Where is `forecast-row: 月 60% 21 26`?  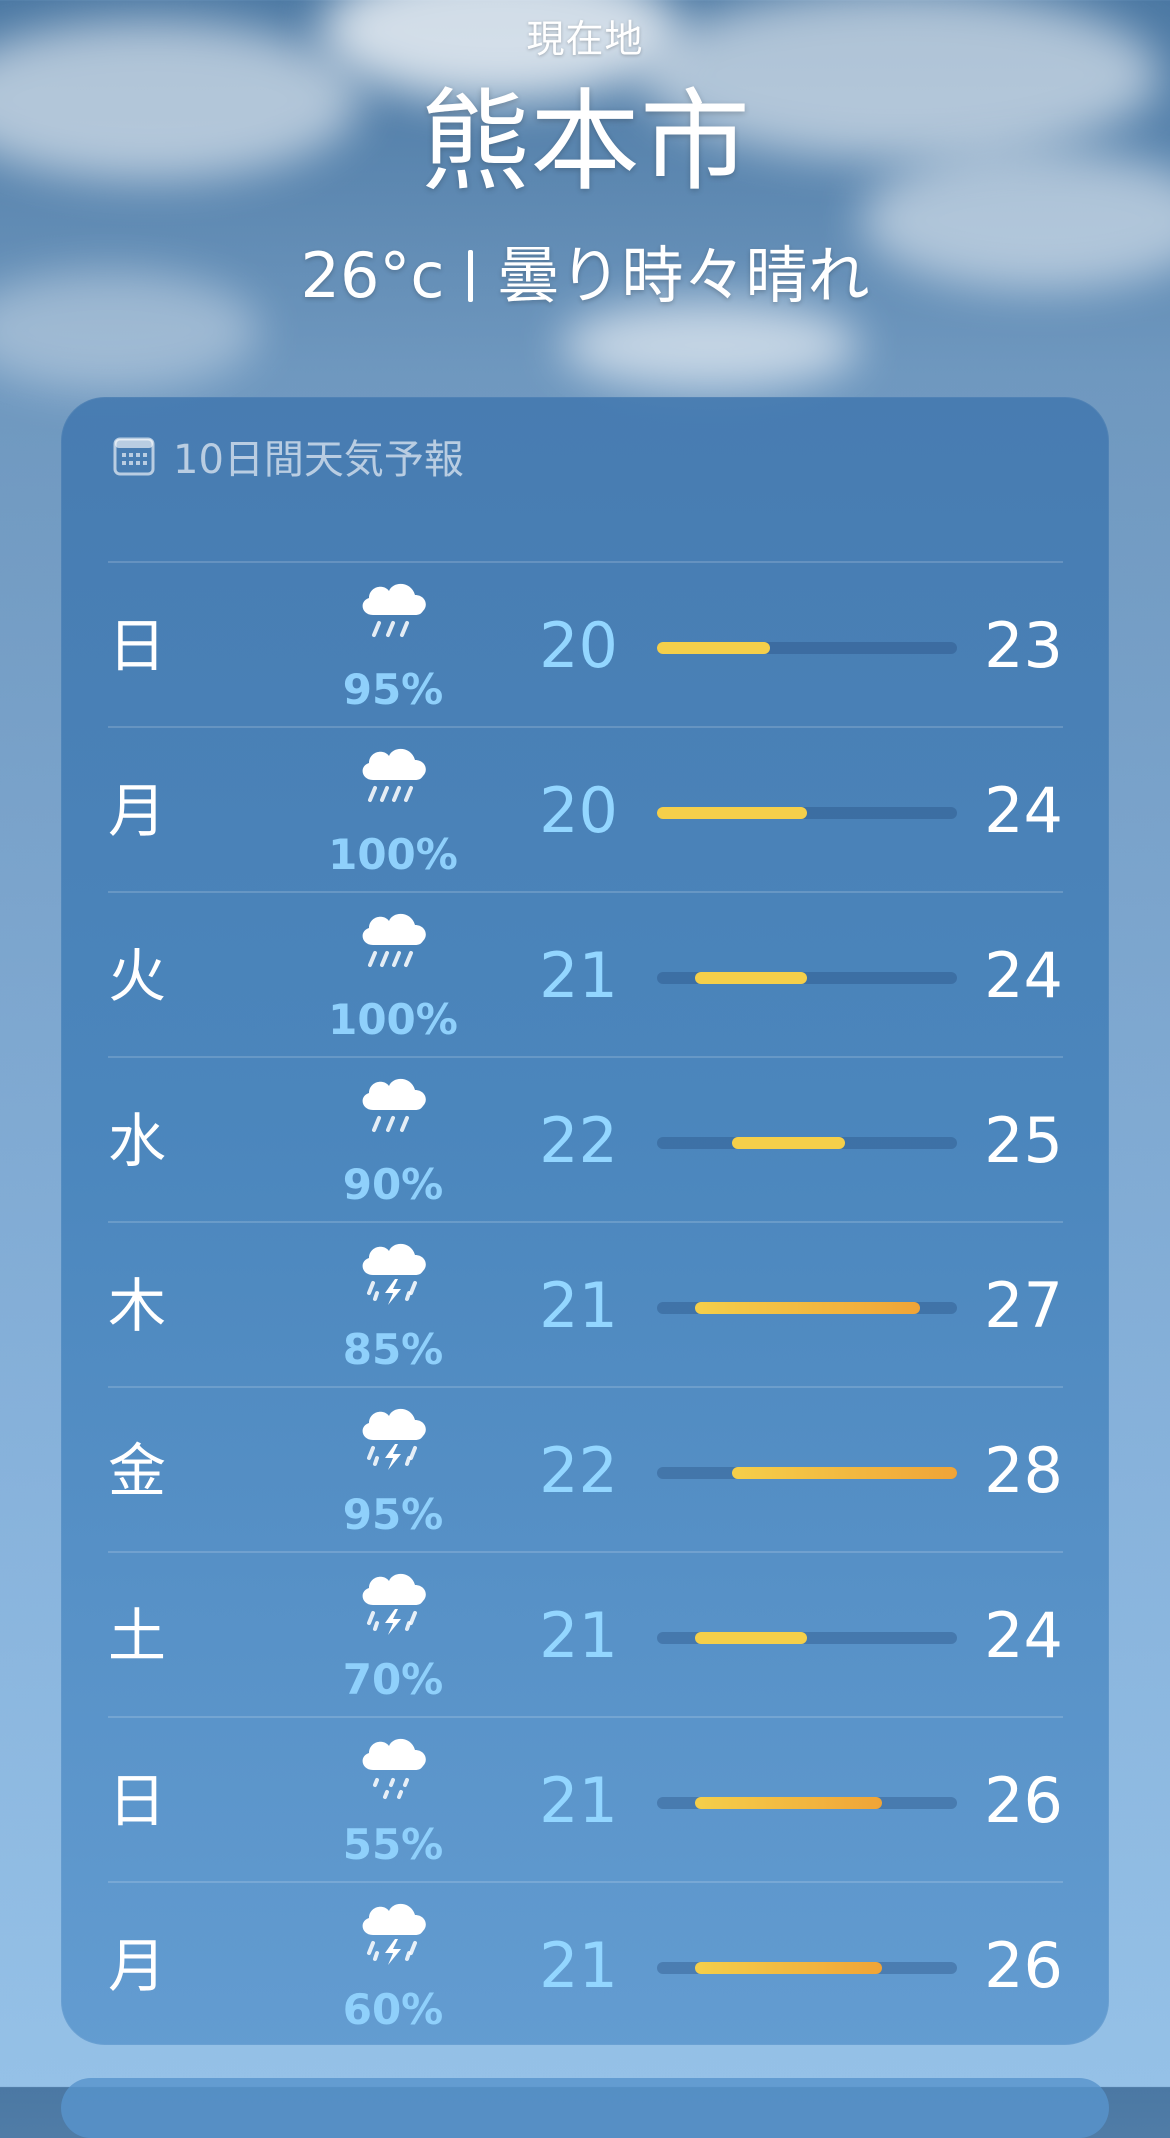 forecast-row: 月 60% 21 26 is located at coordinates (585, 1963).